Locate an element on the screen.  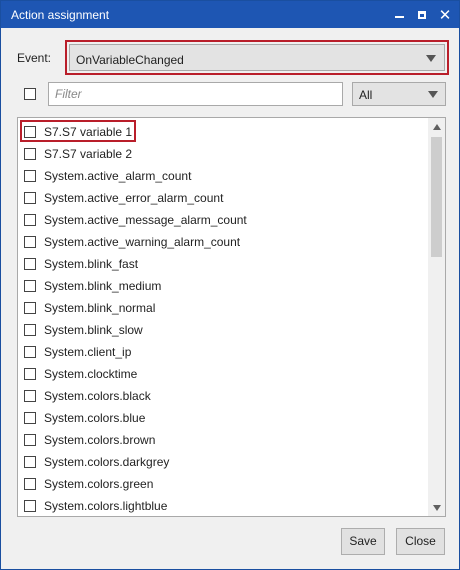
item-label: System.colors.black is located at coordinates (97, 396).